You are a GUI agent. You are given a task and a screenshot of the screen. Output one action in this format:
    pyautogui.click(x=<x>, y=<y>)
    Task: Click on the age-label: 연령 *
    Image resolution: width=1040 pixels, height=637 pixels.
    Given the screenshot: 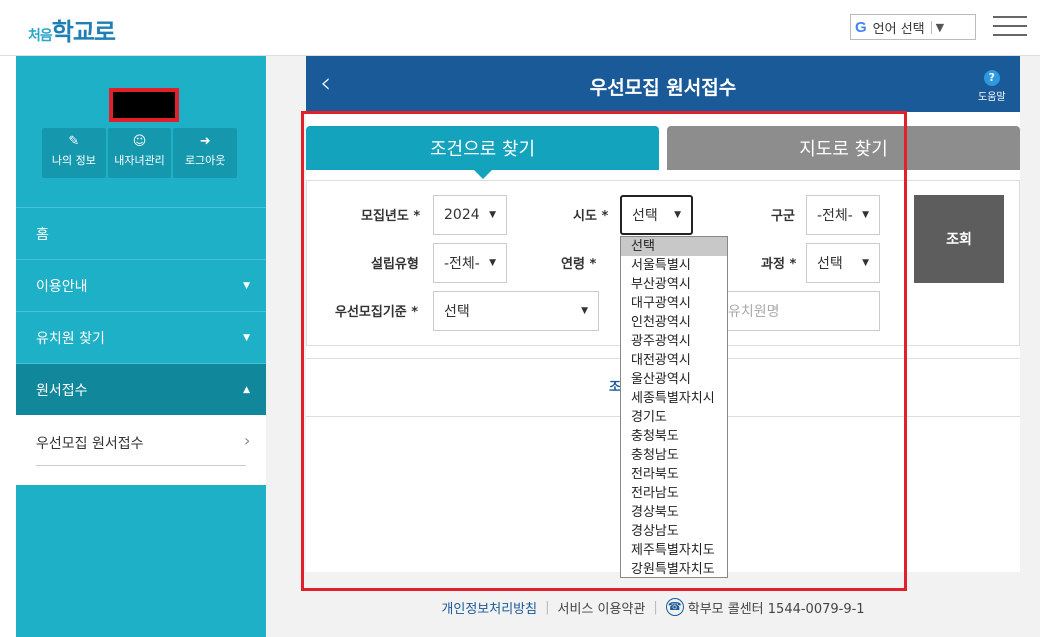 What is the action you would take?
    pyautogui.click(x=579, y=264)
    